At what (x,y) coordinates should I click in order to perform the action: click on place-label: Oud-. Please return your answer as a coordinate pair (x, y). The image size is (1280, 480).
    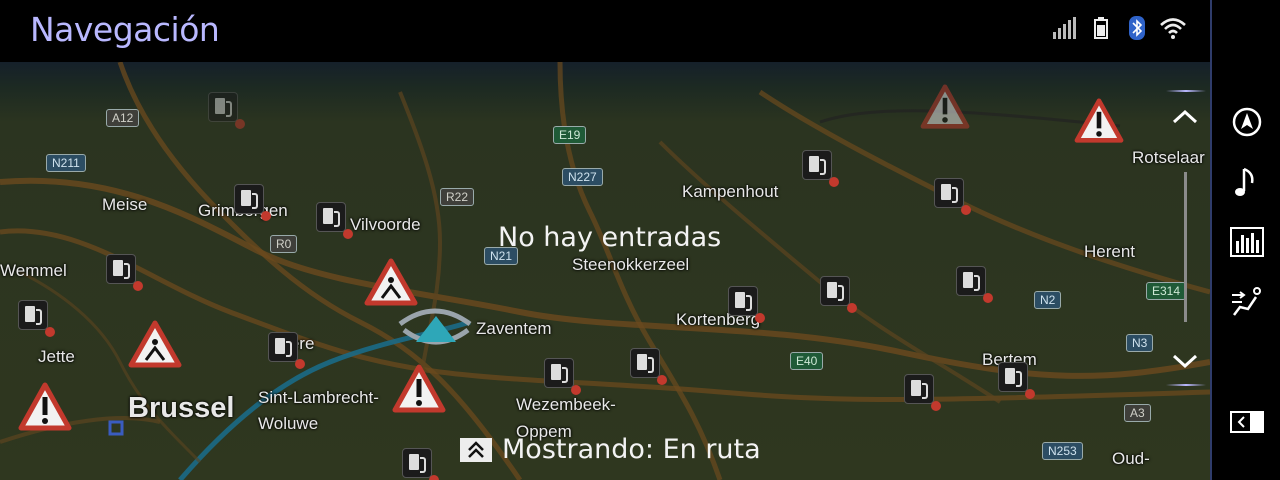
    Looking at the image, I should click on (1131, 458).